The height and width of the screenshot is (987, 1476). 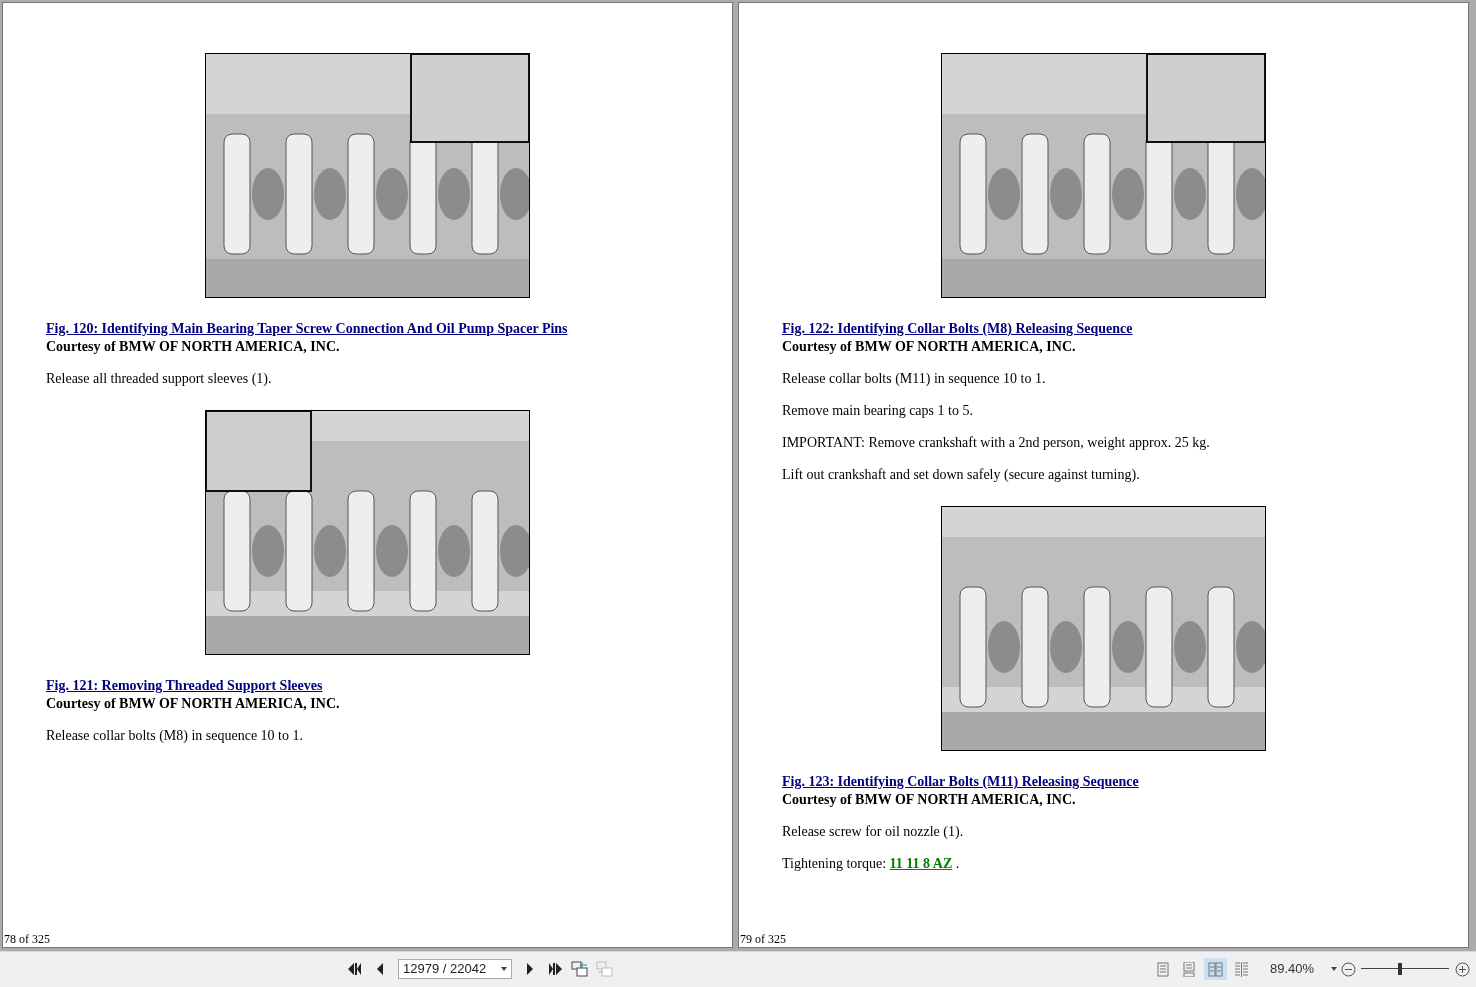 I want to click on page-number: 78 of 325, so click(x=26, y=939).